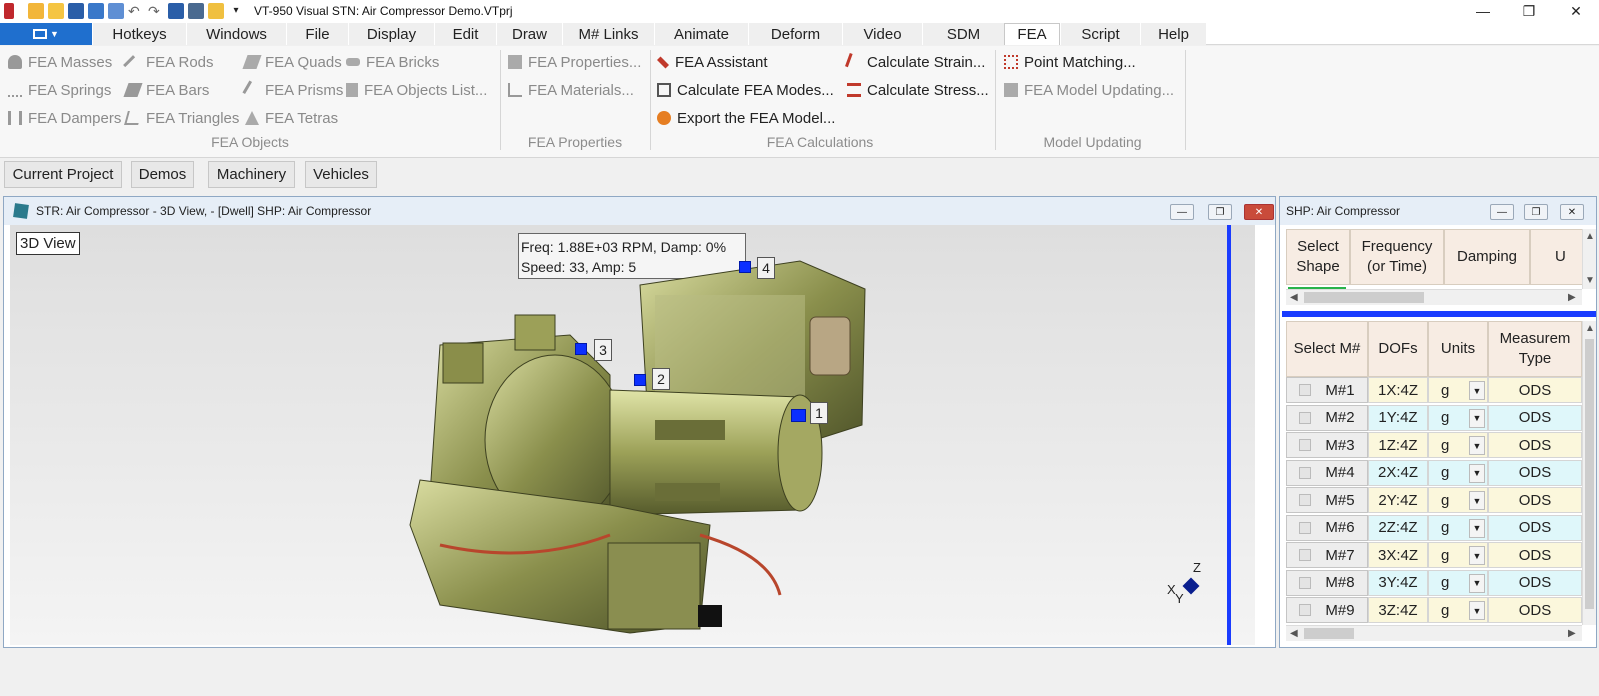 The image size is (1599, 696). What do you see at coordinates (236, 34) in the screenshot?
I see `tab-windows: Windows` at bounding box center [236, 34].